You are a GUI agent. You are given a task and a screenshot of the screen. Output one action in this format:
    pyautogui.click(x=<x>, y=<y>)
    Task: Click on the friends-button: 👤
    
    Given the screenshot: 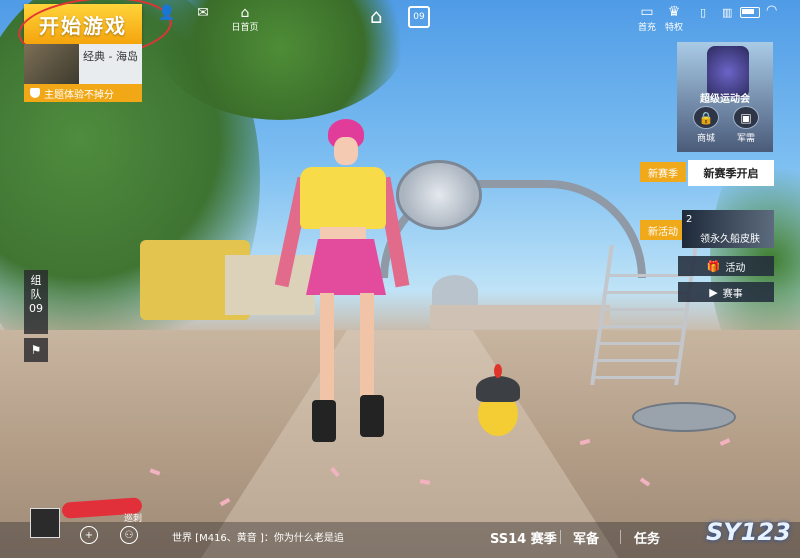 What is the action you would take?
    pyautogui.click(x=167, y=16)
    